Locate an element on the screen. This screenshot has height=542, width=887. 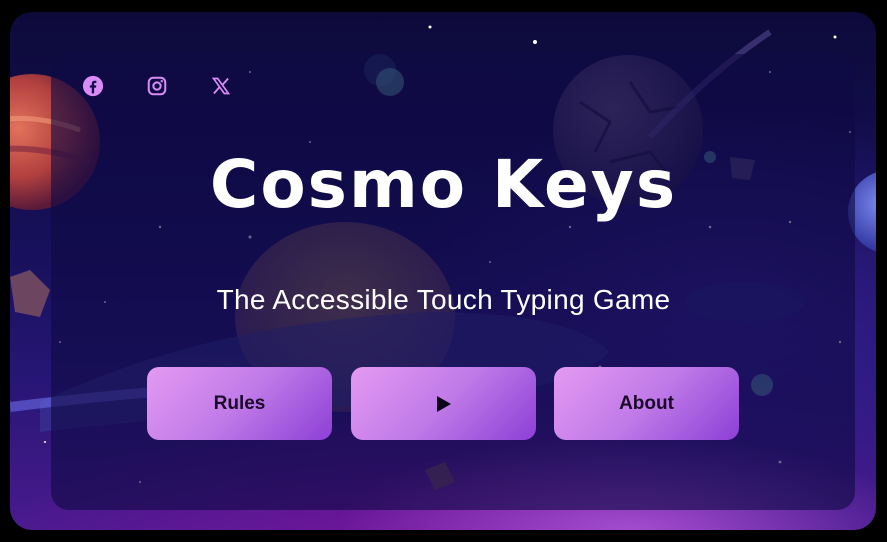
rules-button-label: Rules is located at coordinates (239, 403).